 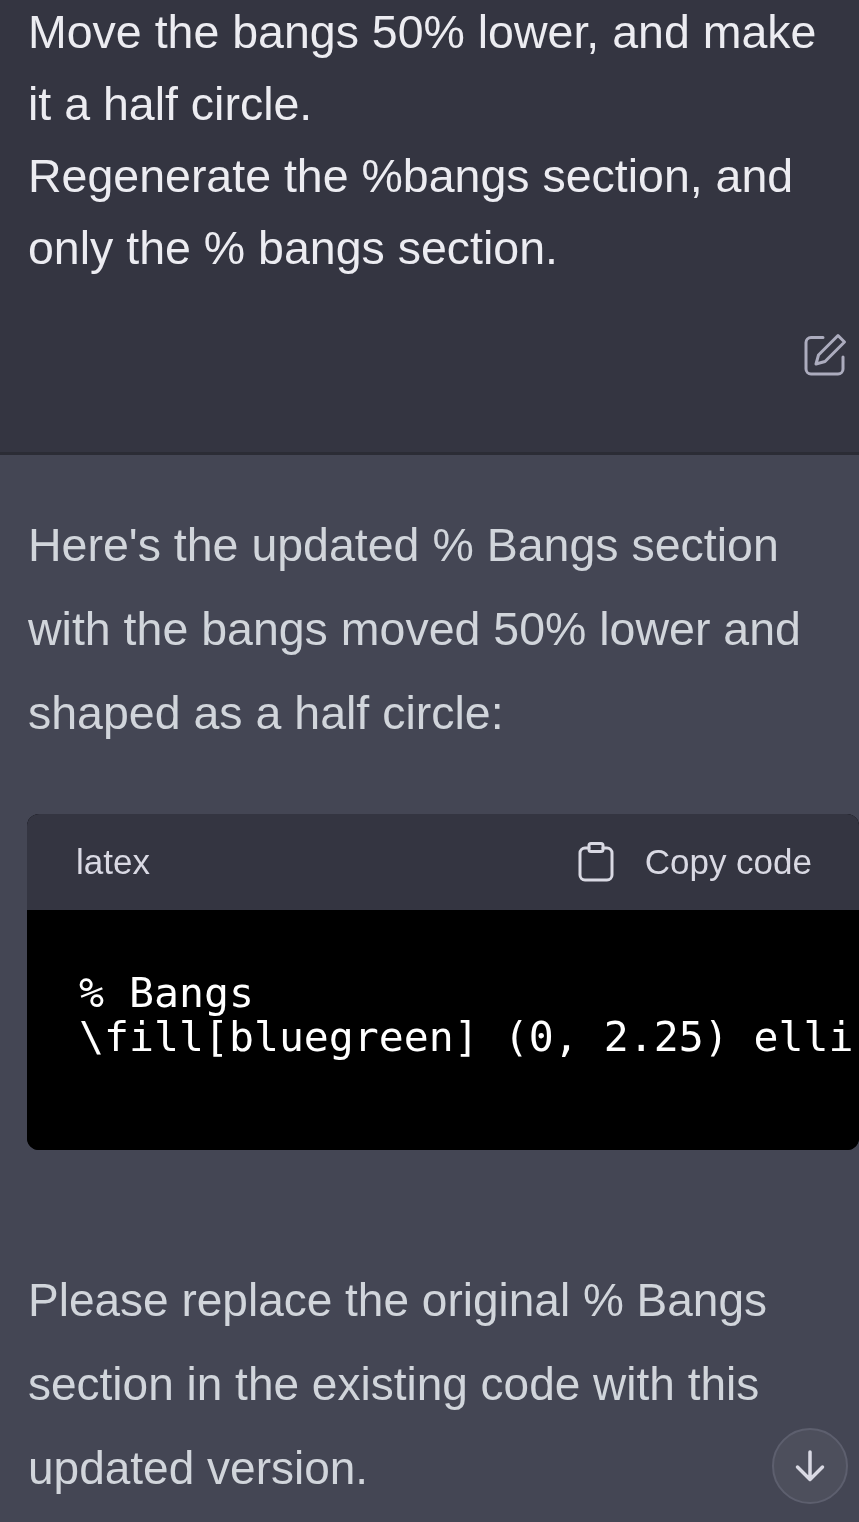 I want to click on code-line: % Bangs, so click(x=167, y=993).